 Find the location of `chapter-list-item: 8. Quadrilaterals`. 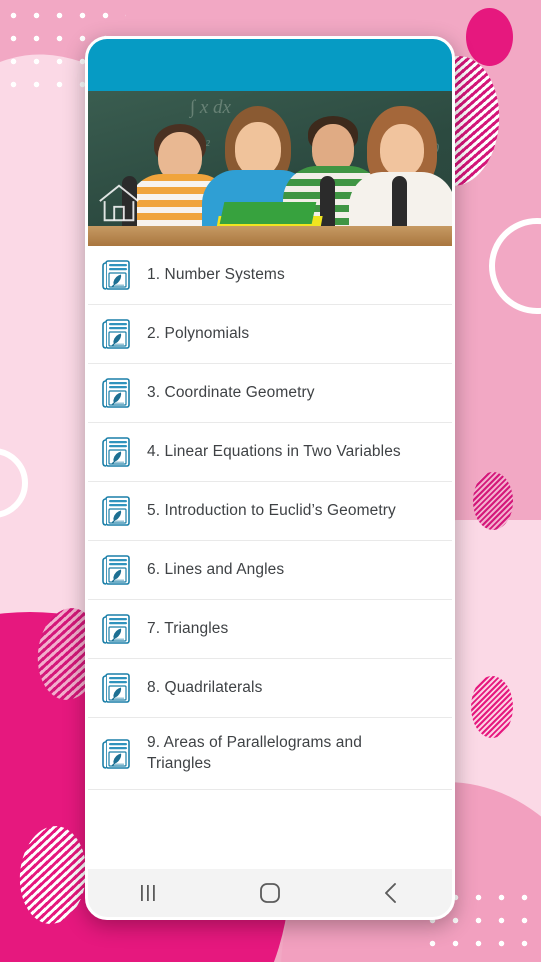

chapter-list-item: 8. Quadrilaterals is located at coordinates (270, 688).